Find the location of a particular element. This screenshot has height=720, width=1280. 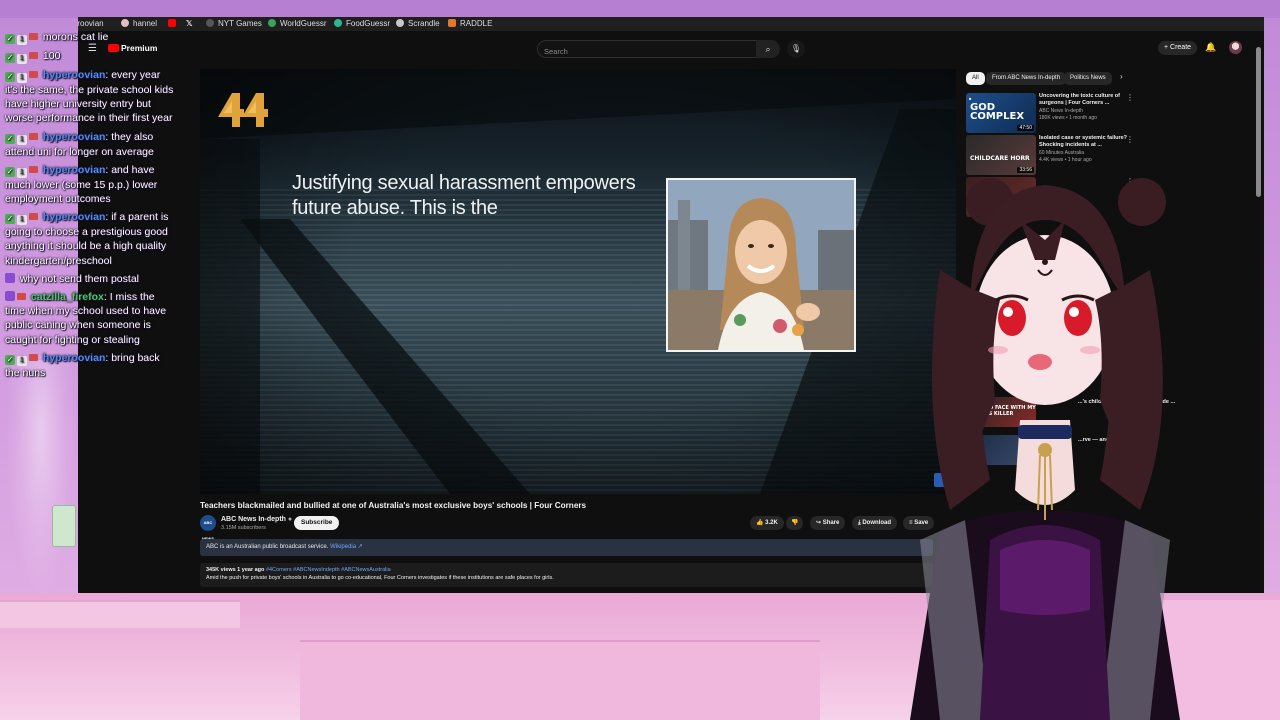

chat-message-text: 100 is located at coordinates (51, 56).